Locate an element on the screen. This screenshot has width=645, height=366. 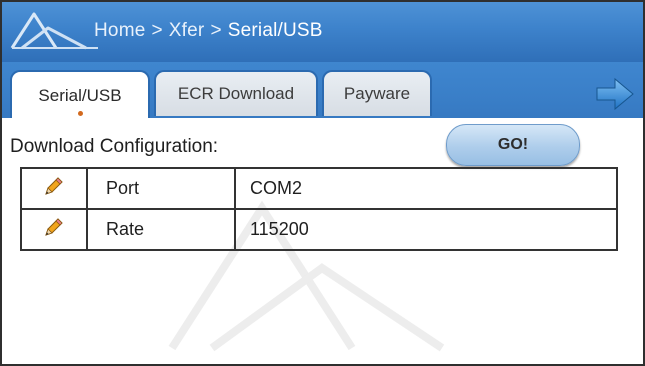
edit-rate-button is located at coordinates (54, 229).